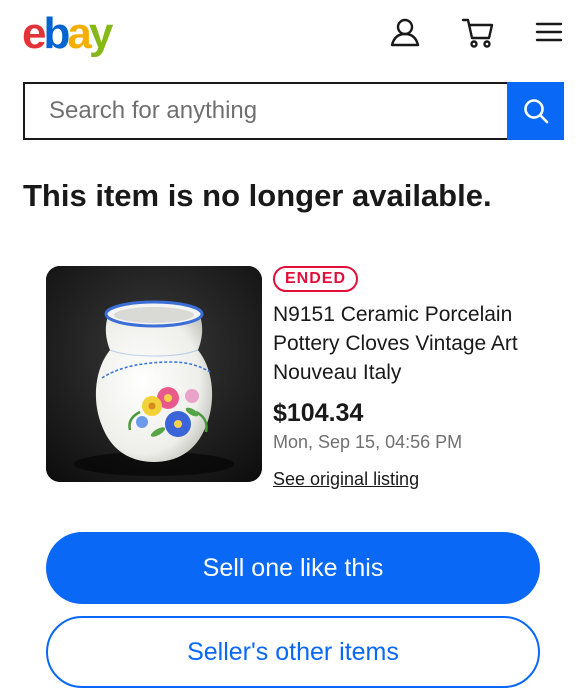 The image size is (583, 700). What do you see at coordinates (316, 279) in the screenshot?
I see `status-badge: ENDED` at bounding box center [316, 279].